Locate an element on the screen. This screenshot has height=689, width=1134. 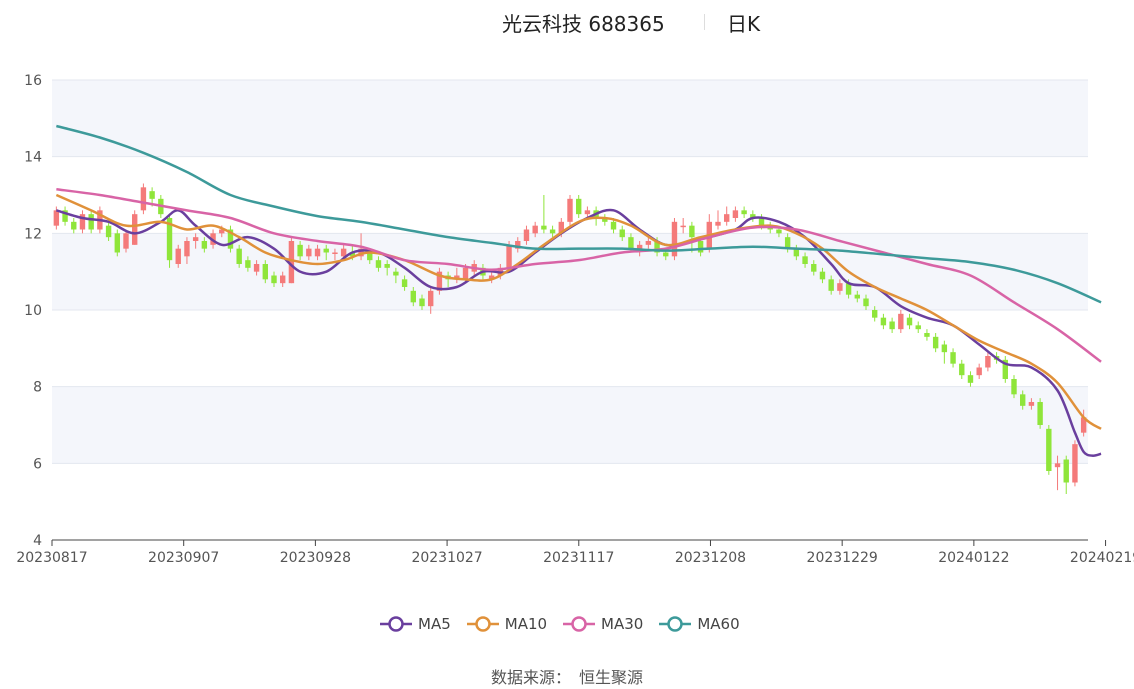
y-axis-ticks: 4 6 8 10 12 14 16 is located at coordinates (33, 311).